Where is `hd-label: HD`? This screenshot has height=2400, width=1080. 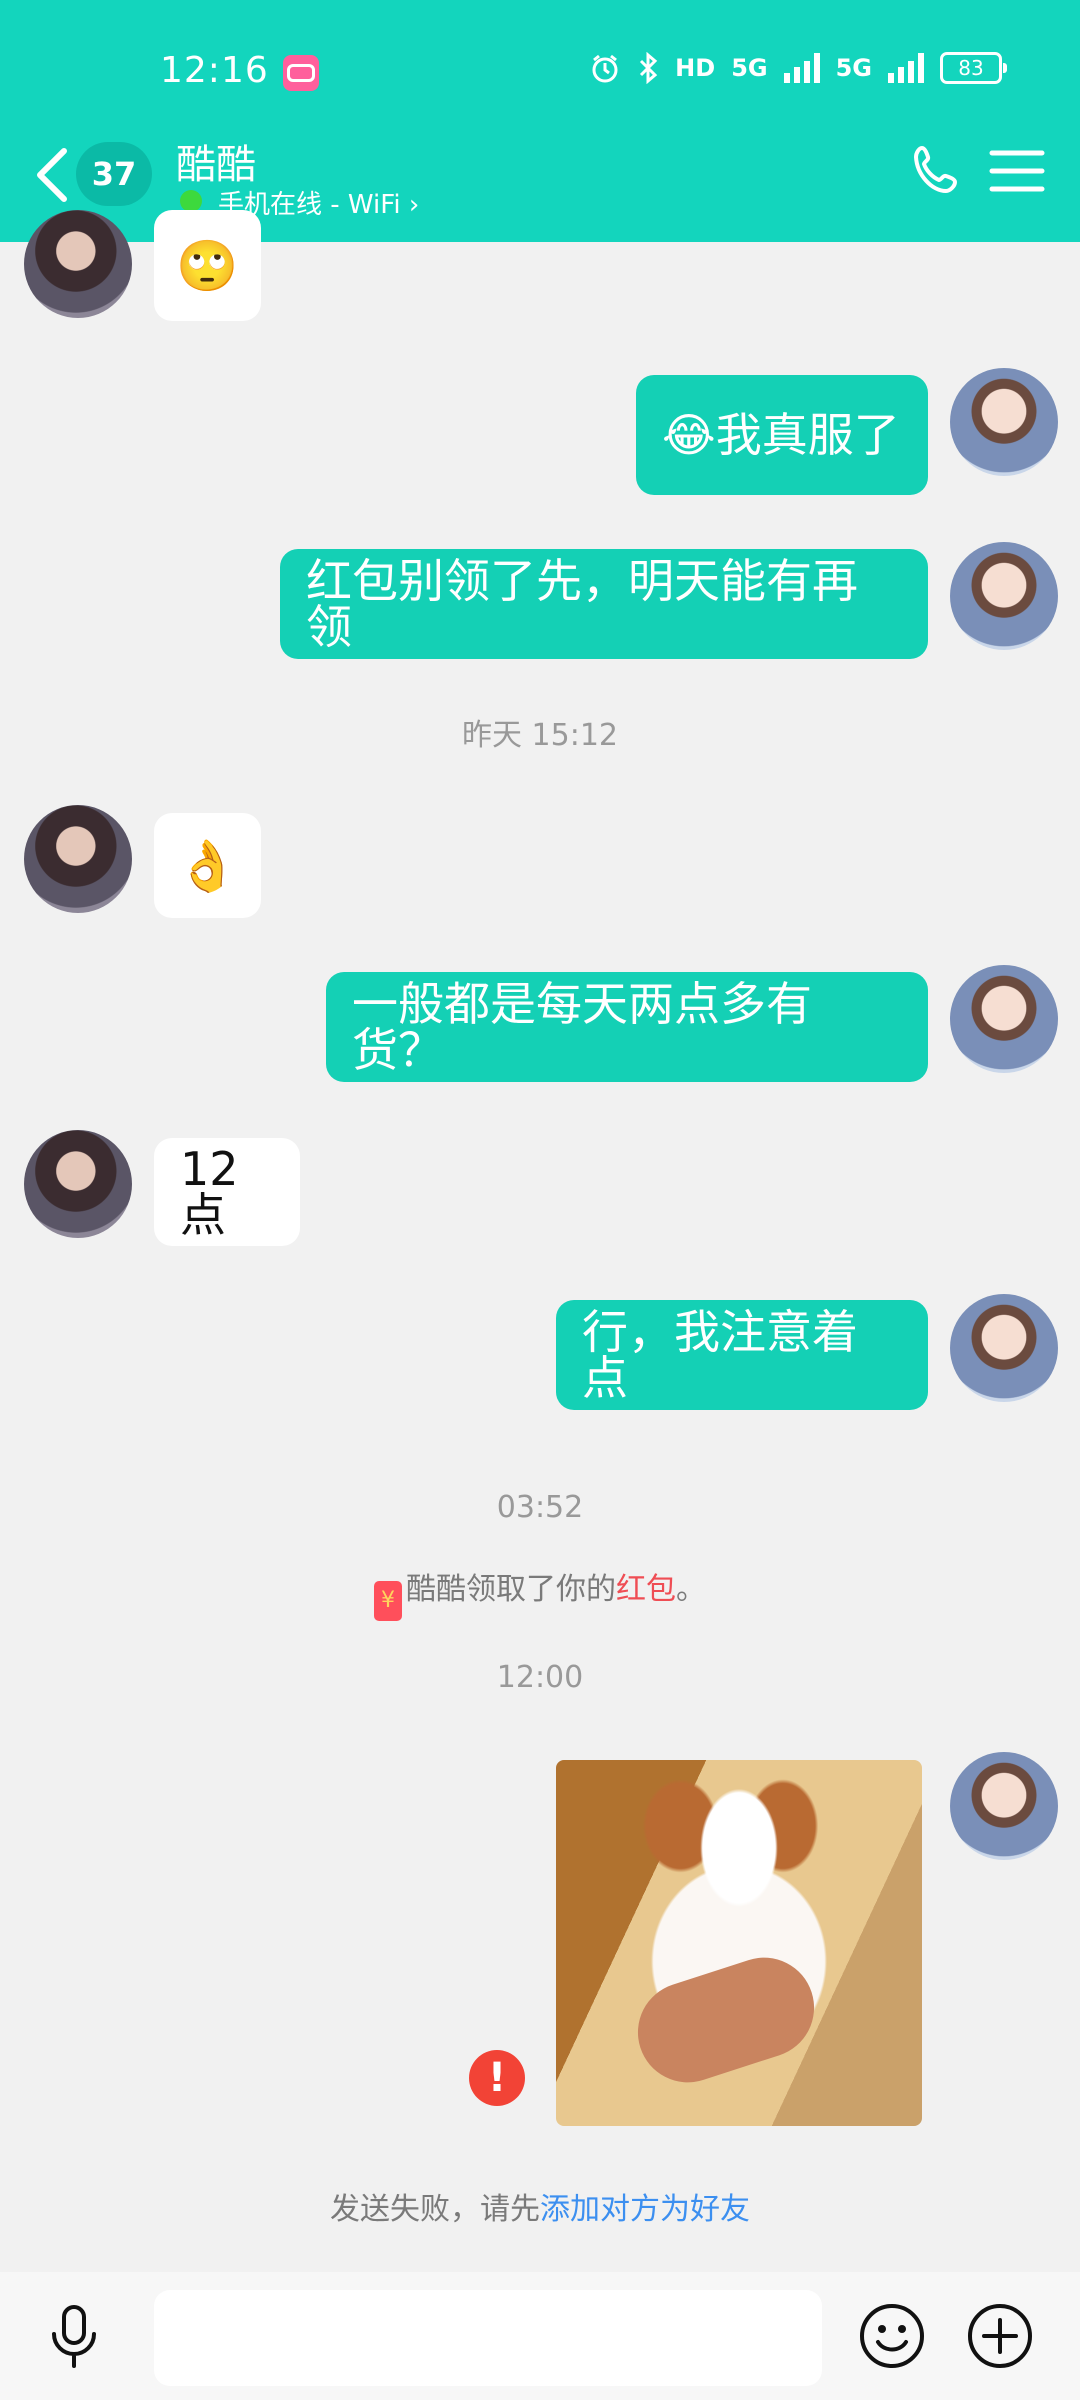
hd-label: HD is located at coordinates (695, 68).